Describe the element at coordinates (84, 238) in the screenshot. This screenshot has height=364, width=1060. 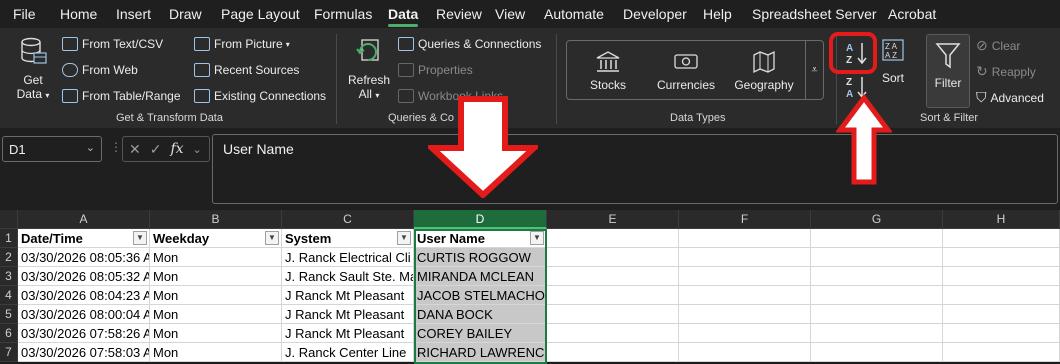
I see `header-cell: Date/Time ▼` at that location.